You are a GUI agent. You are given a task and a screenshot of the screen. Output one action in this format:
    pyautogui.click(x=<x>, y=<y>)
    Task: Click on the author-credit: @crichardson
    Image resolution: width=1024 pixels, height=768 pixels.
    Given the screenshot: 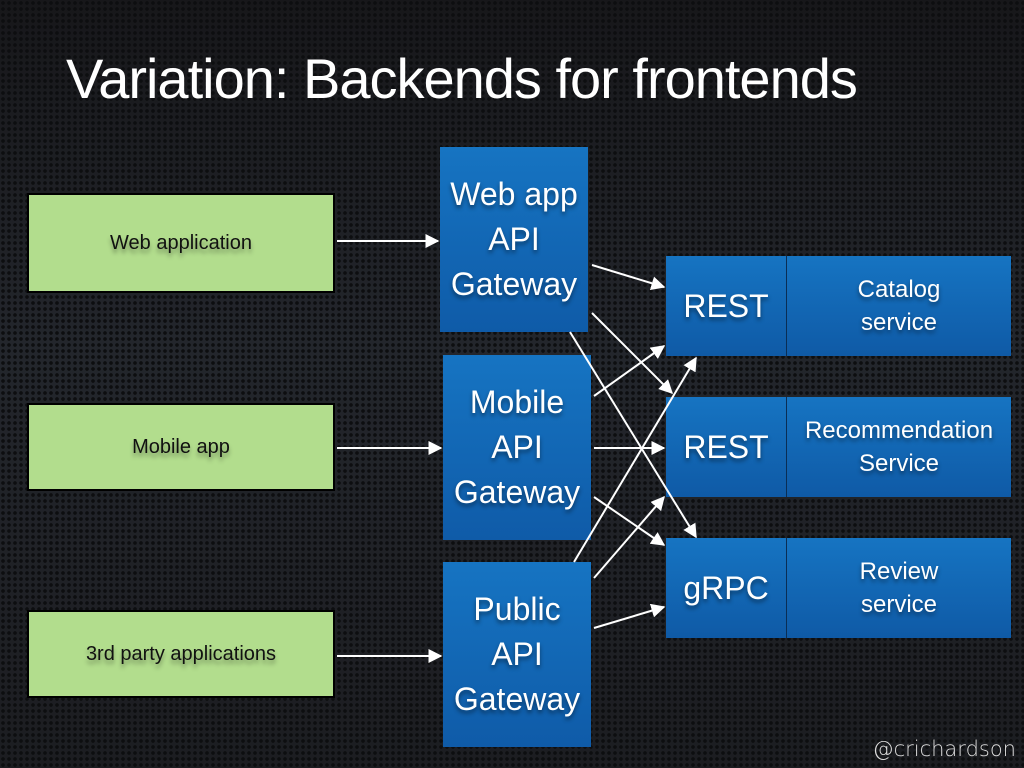 What is the action you would take?
    pyautogui.click(x=944, y=749)
    